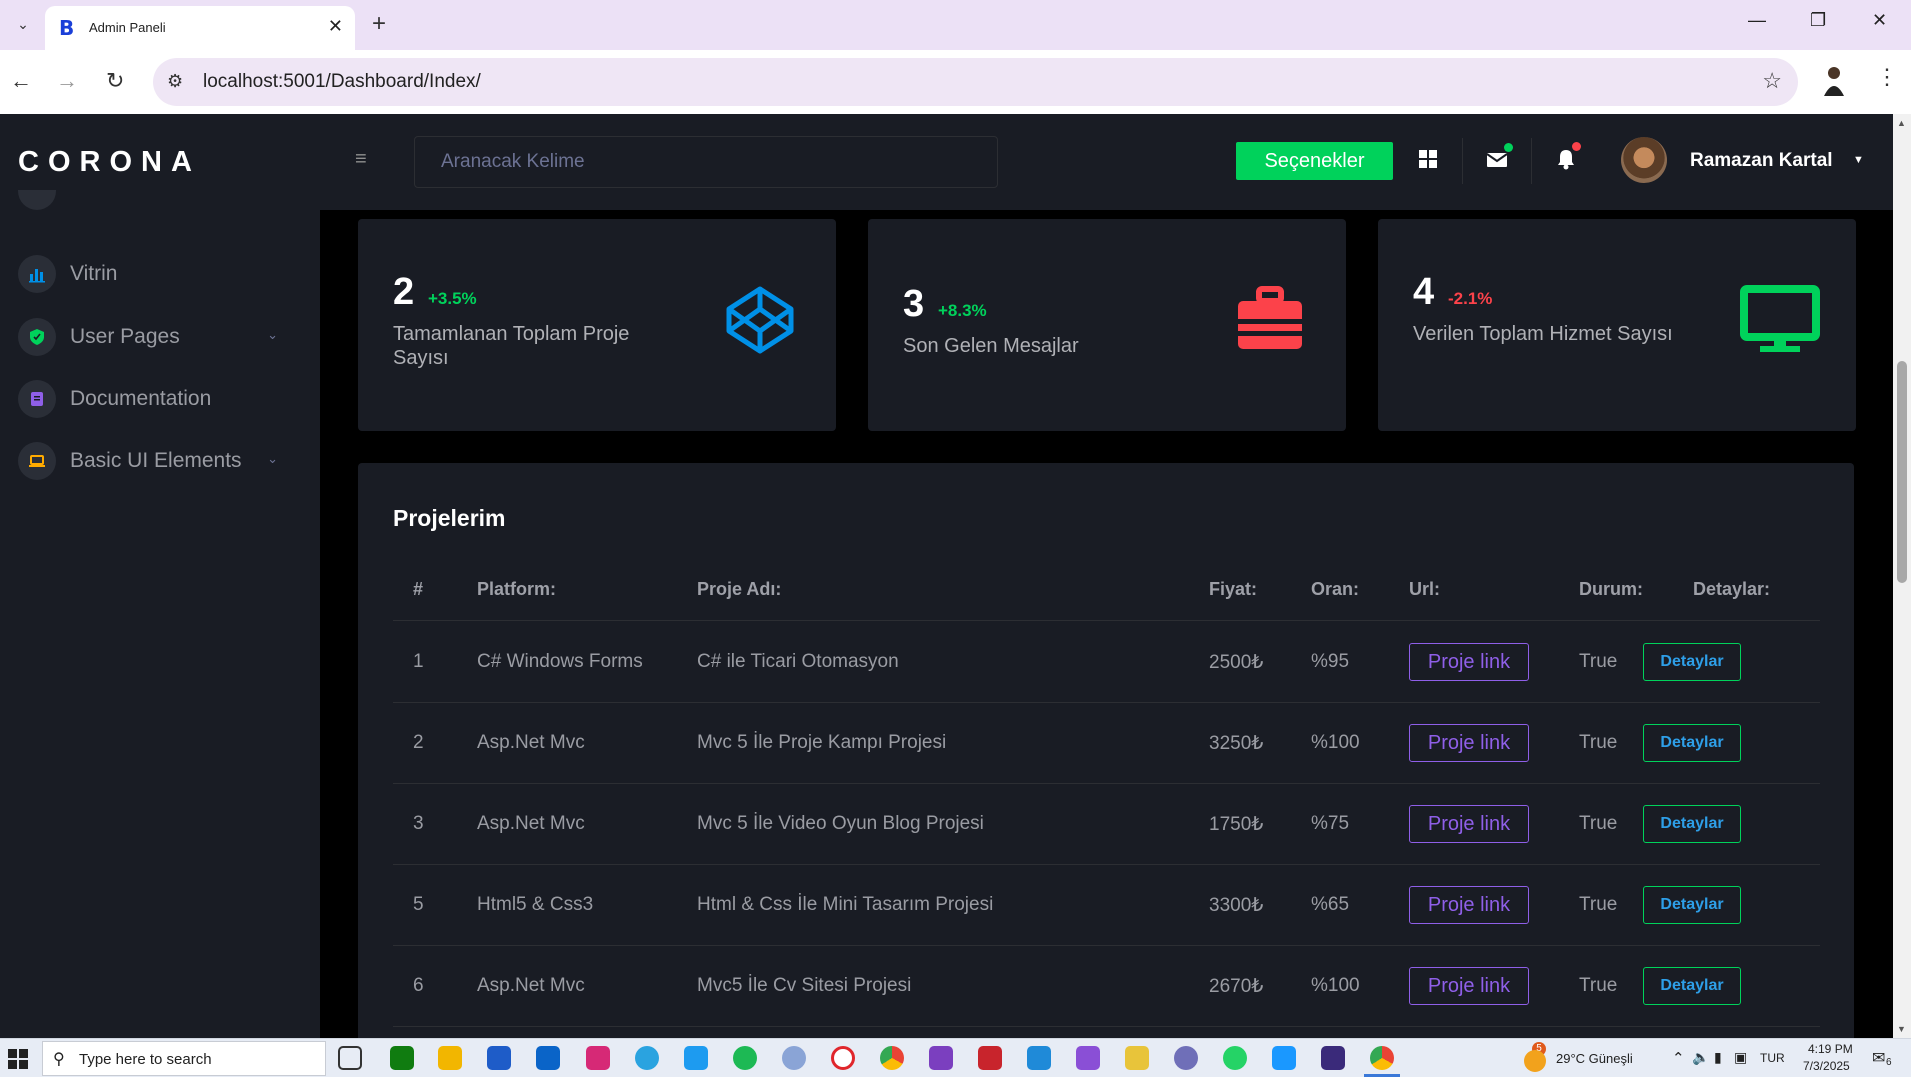  Describe the element at coordinates (1382, 1058) in the screenshot. I see `chrome-active-icon` at that location.